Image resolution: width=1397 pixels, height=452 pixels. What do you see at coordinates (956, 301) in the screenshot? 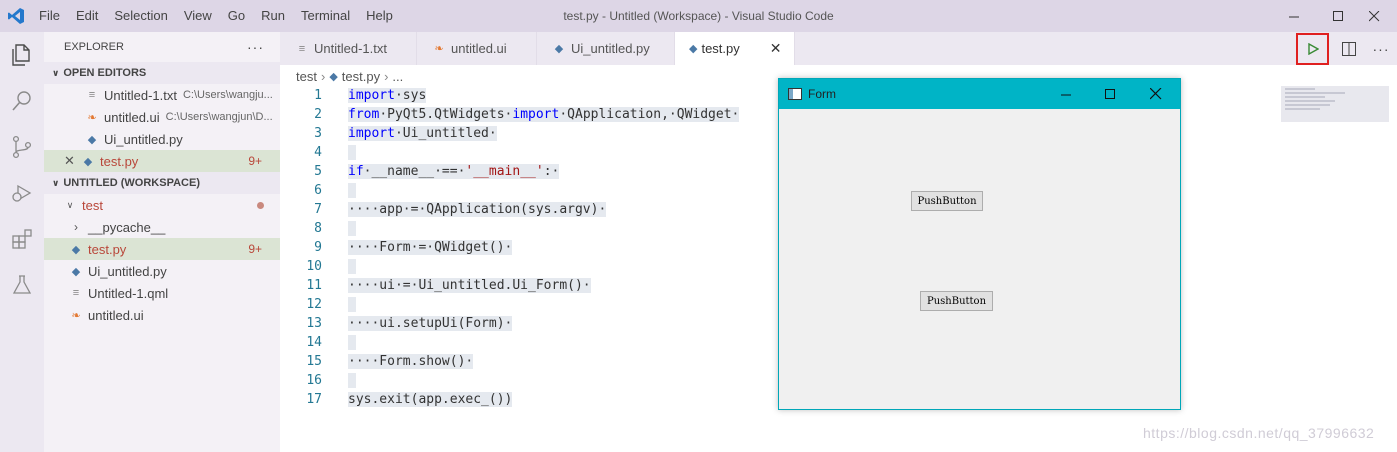
I see `push-button-2: PushButton` at bounding box center [956, 301].